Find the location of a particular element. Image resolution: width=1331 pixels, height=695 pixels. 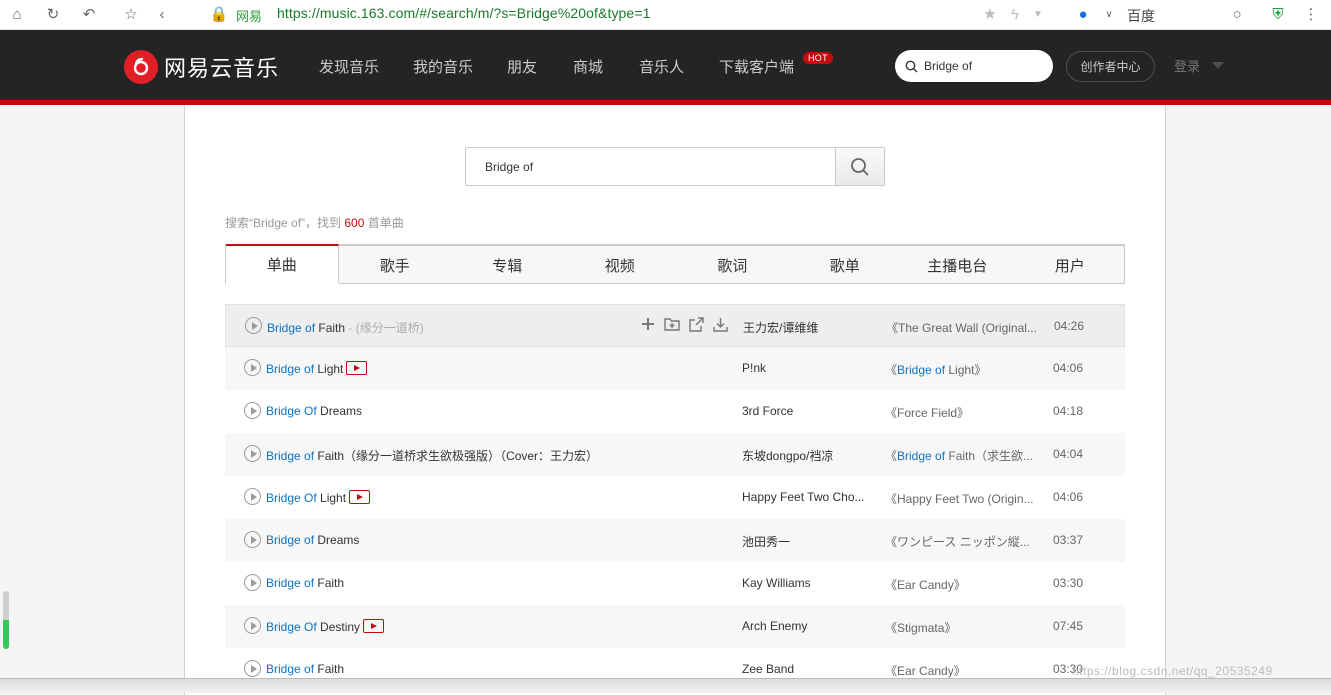

add-icon is located at coordinates (648, 324).